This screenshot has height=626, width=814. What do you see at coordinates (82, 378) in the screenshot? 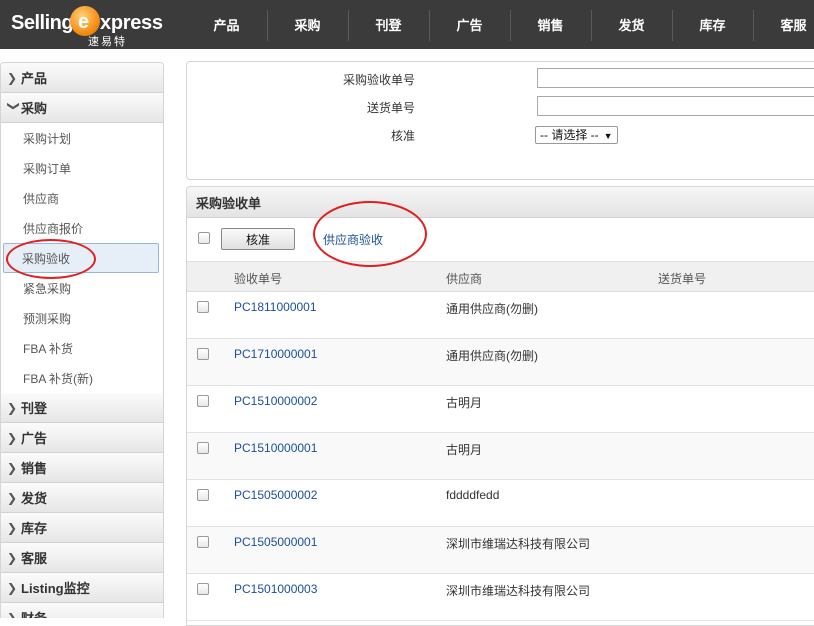
I see `sidebar-item-fba-replenish-new: FBA 补货(新)` at bounding box center [82, 378].